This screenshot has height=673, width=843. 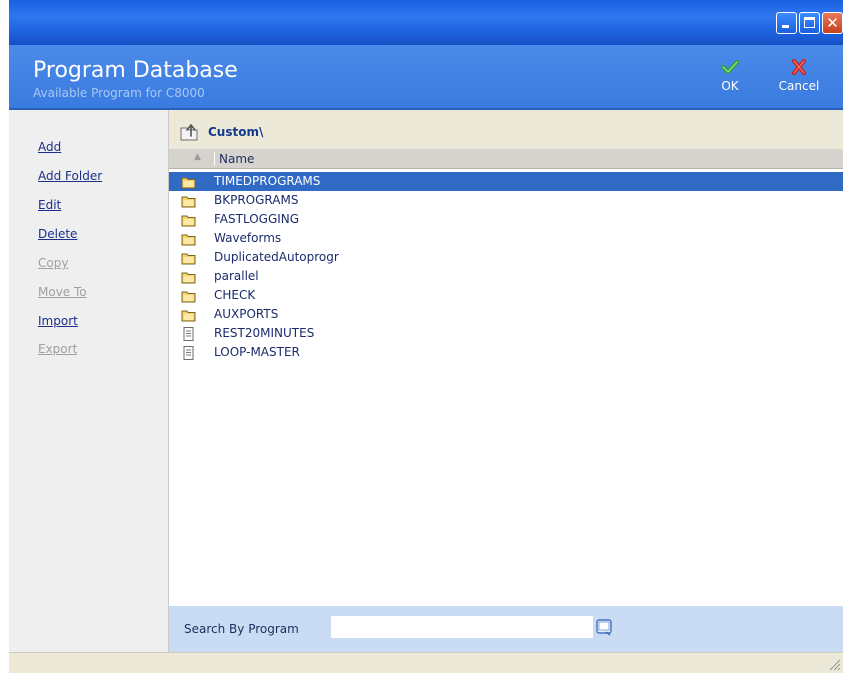 What do you see at coordinates (730, 76) in the screenshot?
I see `ok-button: OK` at bounding box center [730, 76].